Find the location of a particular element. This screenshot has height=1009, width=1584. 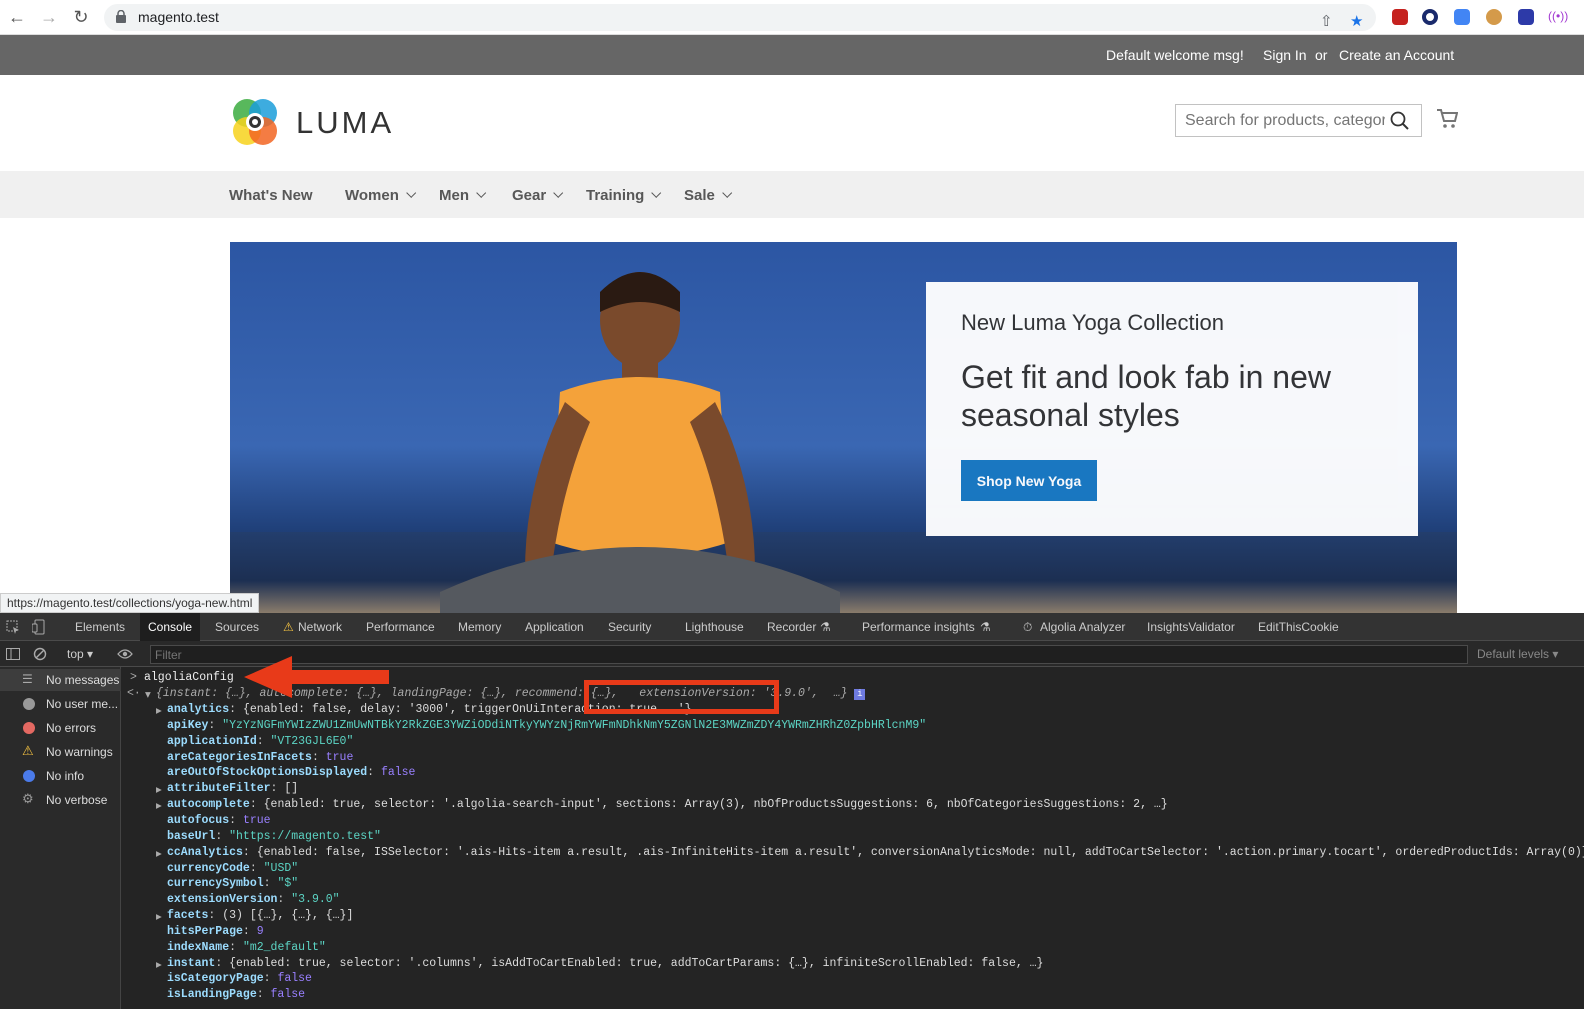

tab-insights-validator: InsightsValidator is located at coordinates (1191, 627).